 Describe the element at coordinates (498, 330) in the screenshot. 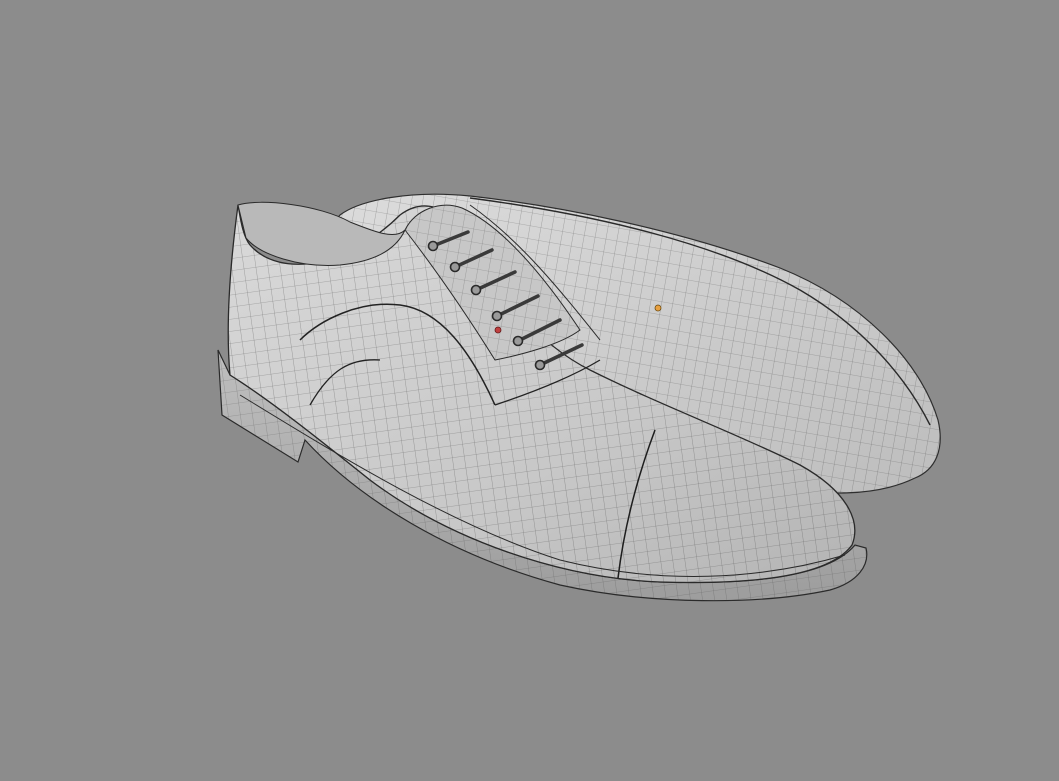

I see `selected-vertex` at that location.